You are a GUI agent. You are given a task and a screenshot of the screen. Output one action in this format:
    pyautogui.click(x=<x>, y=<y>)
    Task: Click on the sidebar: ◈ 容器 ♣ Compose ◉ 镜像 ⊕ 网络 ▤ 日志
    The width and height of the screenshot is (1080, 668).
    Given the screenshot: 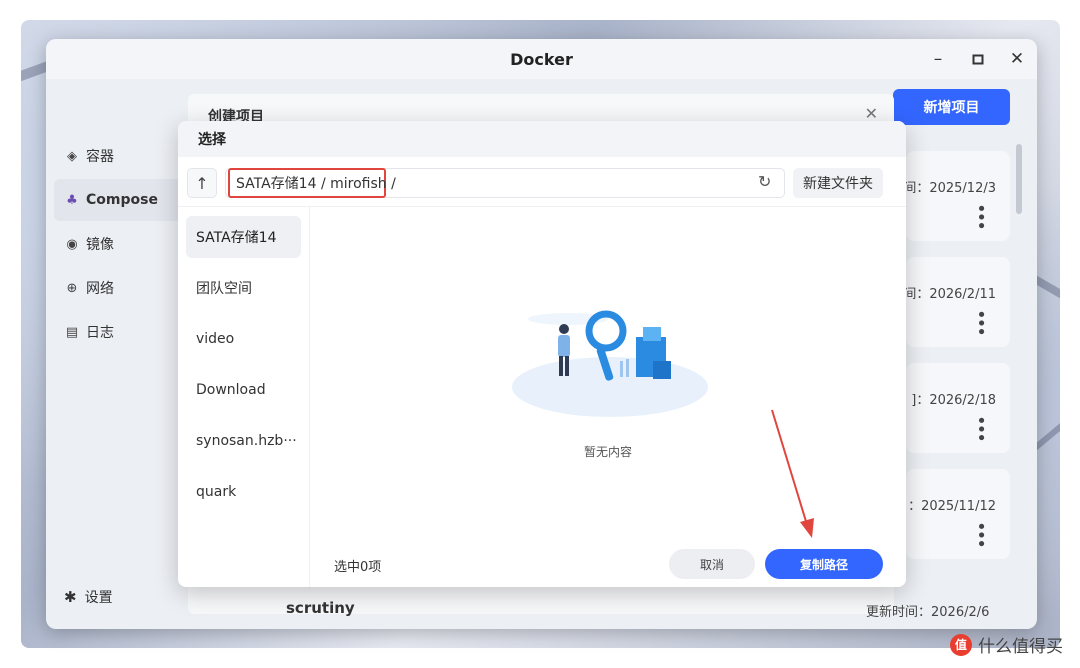 What is the action you would take?
    pyautogui.click(x=116, y=354)
    